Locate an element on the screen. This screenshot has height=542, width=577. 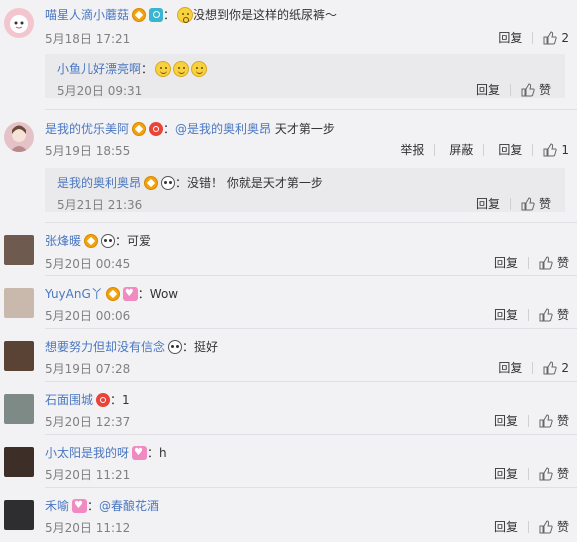
comment-author: 想要努力但却没有信念 is located at coordinates (105, 347).